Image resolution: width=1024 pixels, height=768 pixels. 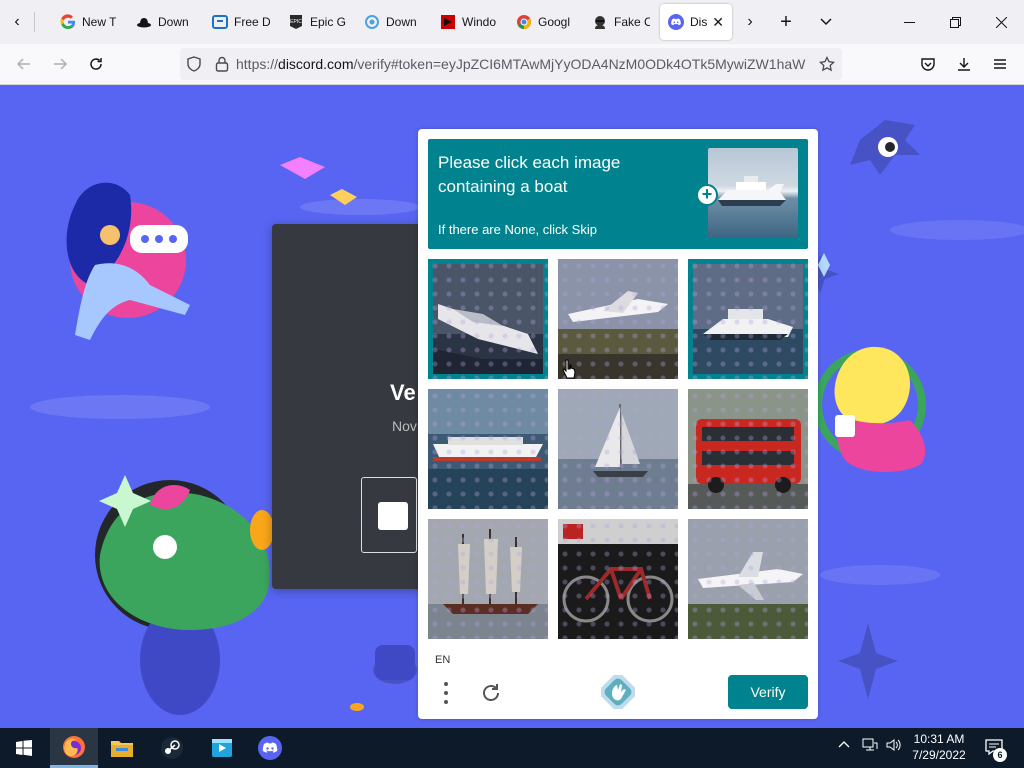 I want to click on taskbar-media-app, so click(x=222, y=748).